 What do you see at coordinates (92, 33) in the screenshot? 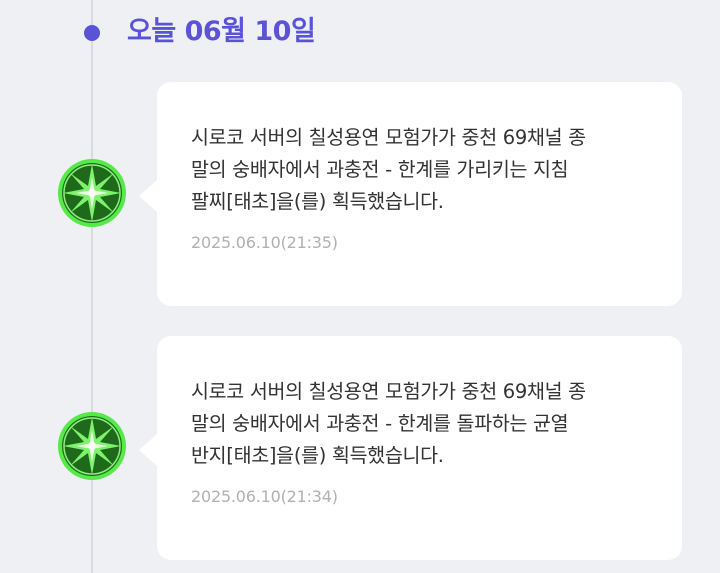
I see `timeline-date-dot` at bounding box center [92, 33].